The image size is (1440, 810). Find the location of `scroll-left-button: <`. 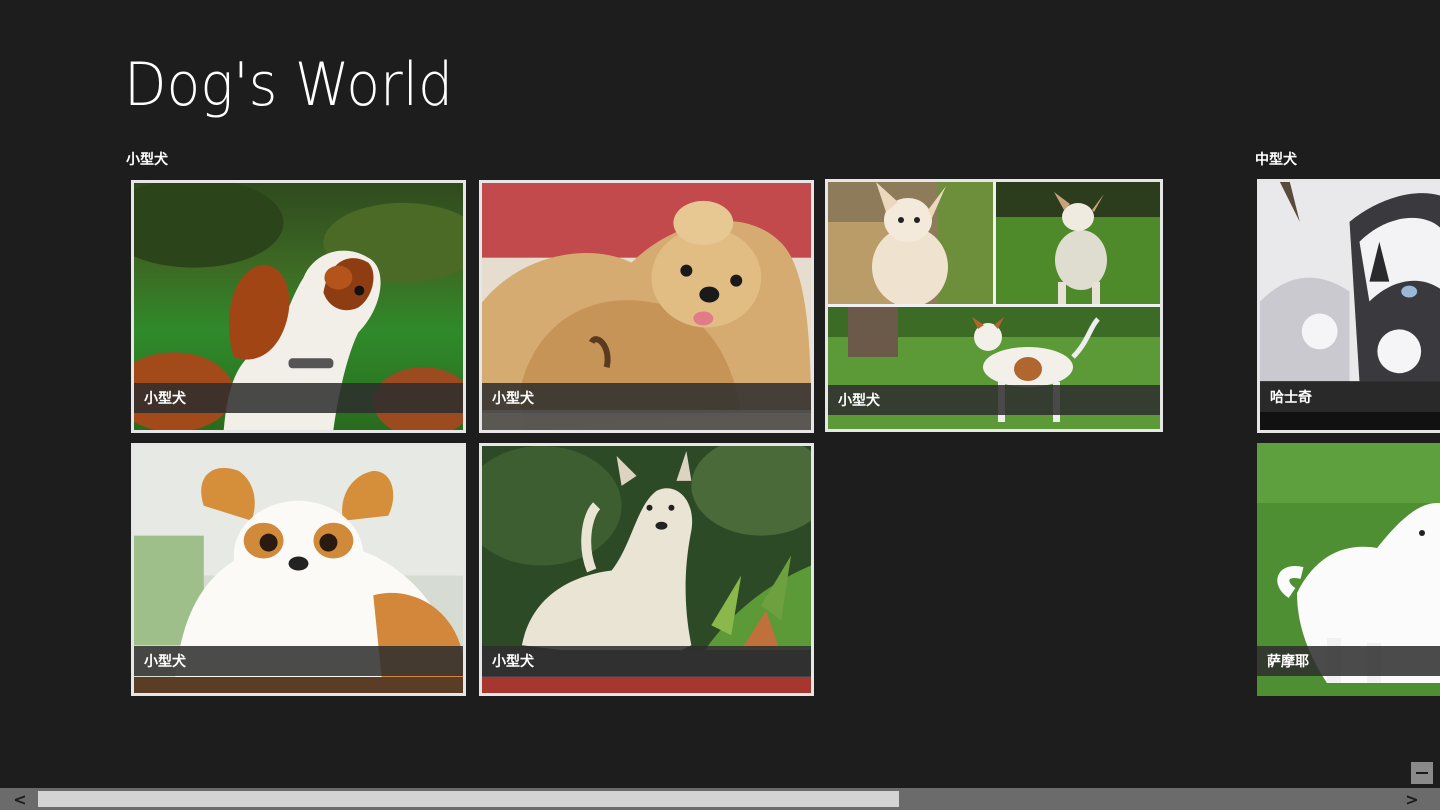

scroll-left-button: < is located at coordinates (20, 799).